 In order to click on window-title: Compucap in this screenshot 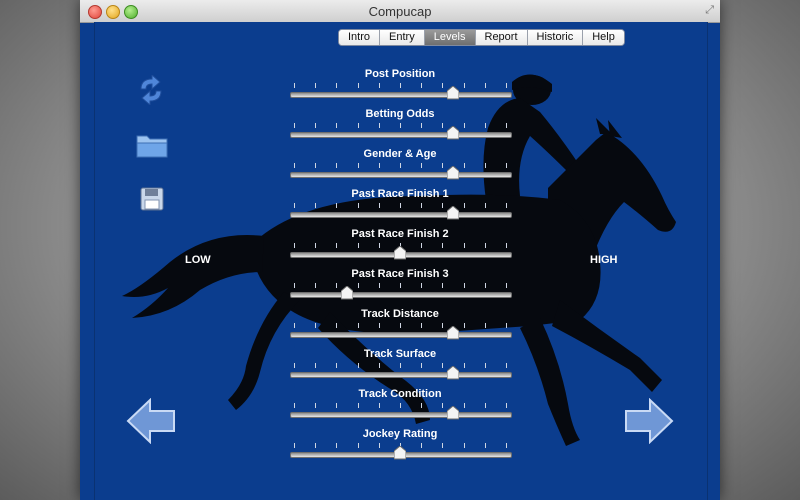, I will do `click(400, 11)`.